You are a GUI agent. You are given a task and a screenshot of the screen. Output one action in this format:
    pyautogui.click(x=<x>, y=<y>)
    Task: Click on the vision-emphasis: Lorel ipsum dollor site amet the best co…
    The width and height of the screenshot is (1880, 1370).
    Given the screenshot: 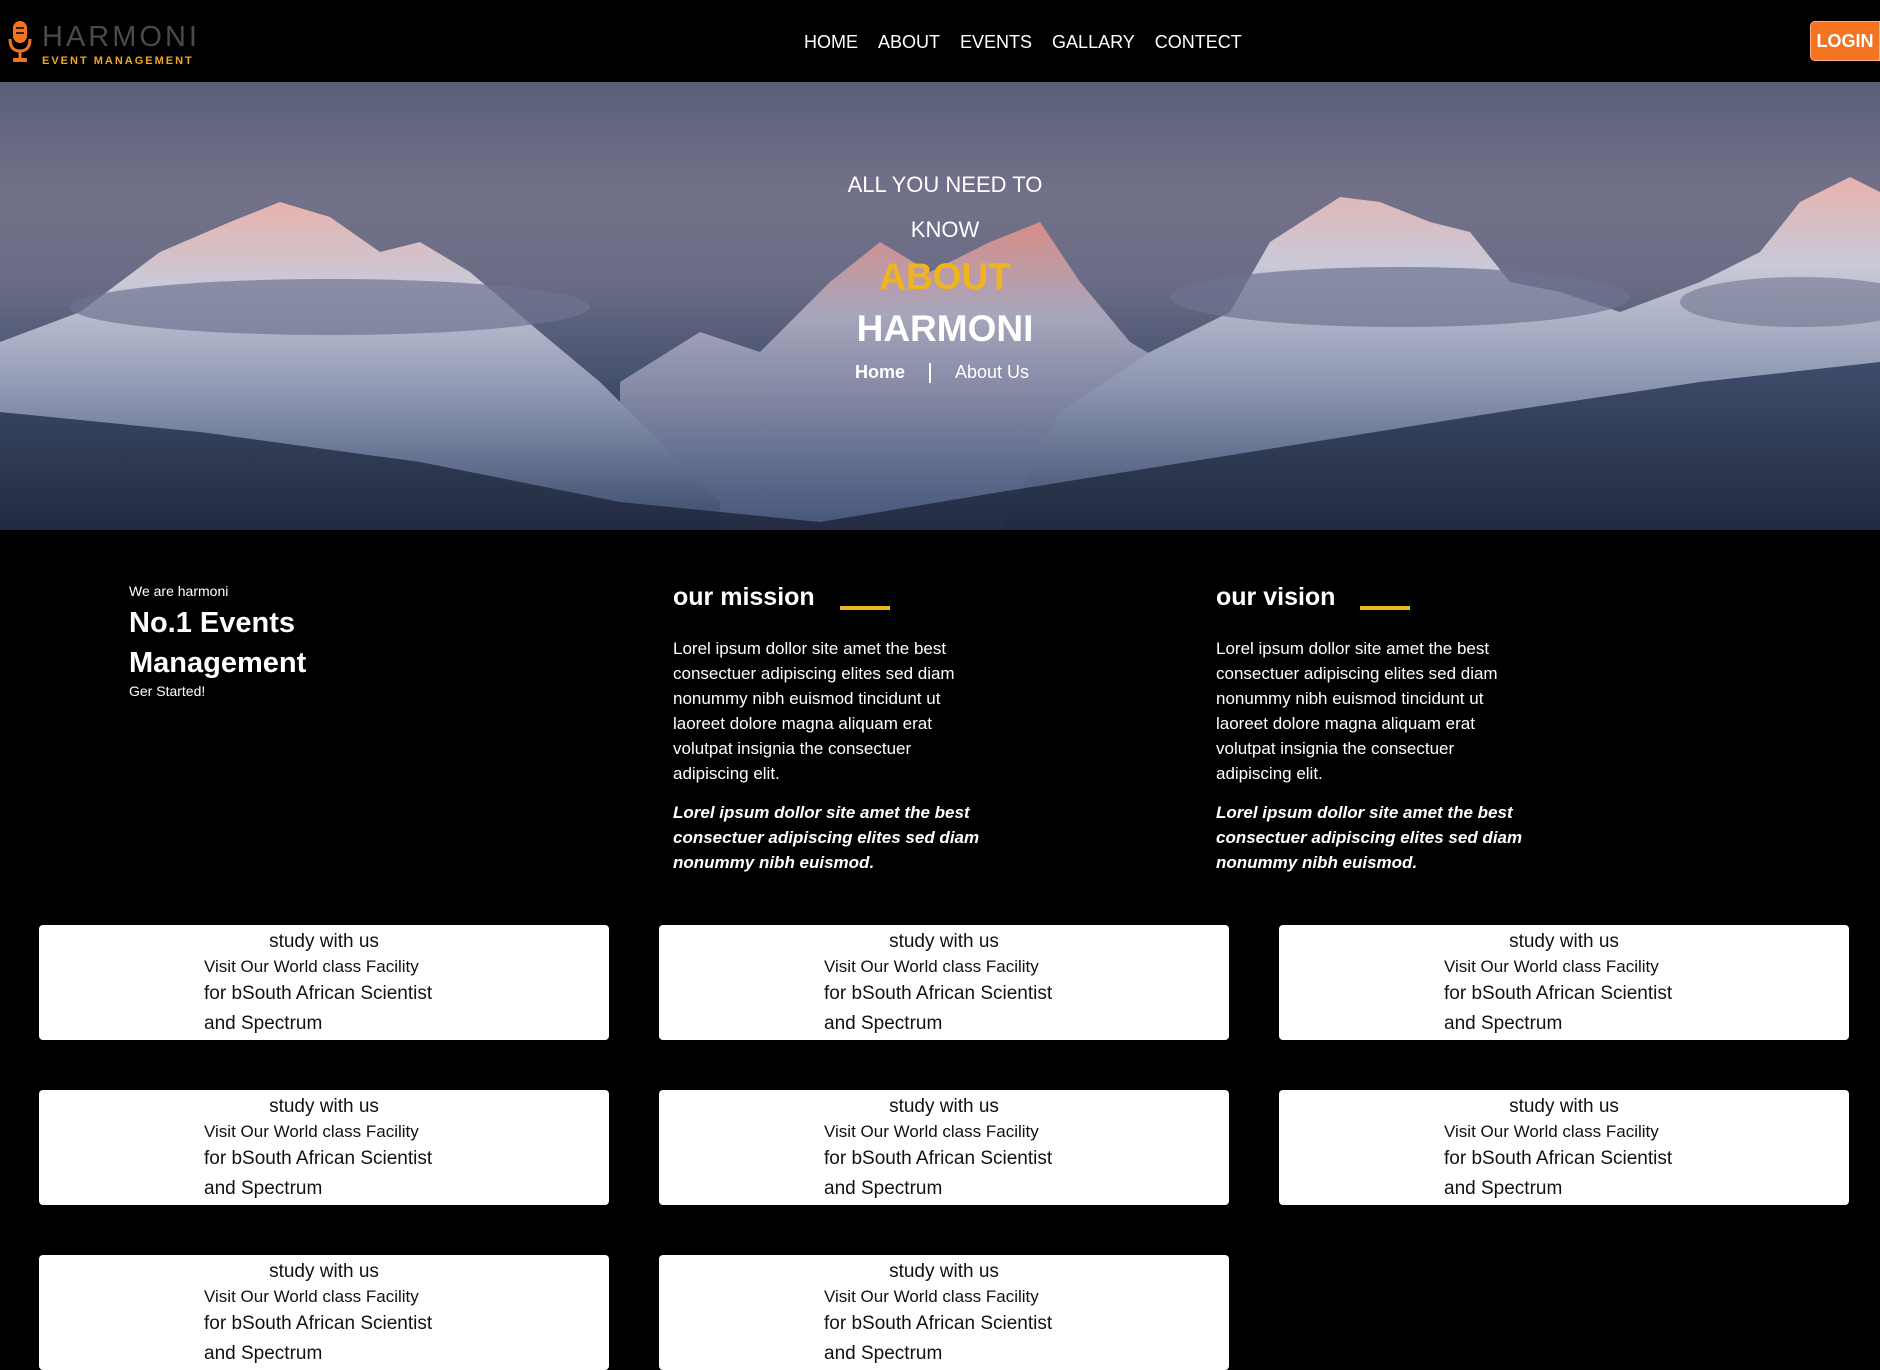 What is the action you would take?
    pyautogui.click(x=1369, y=837)
    